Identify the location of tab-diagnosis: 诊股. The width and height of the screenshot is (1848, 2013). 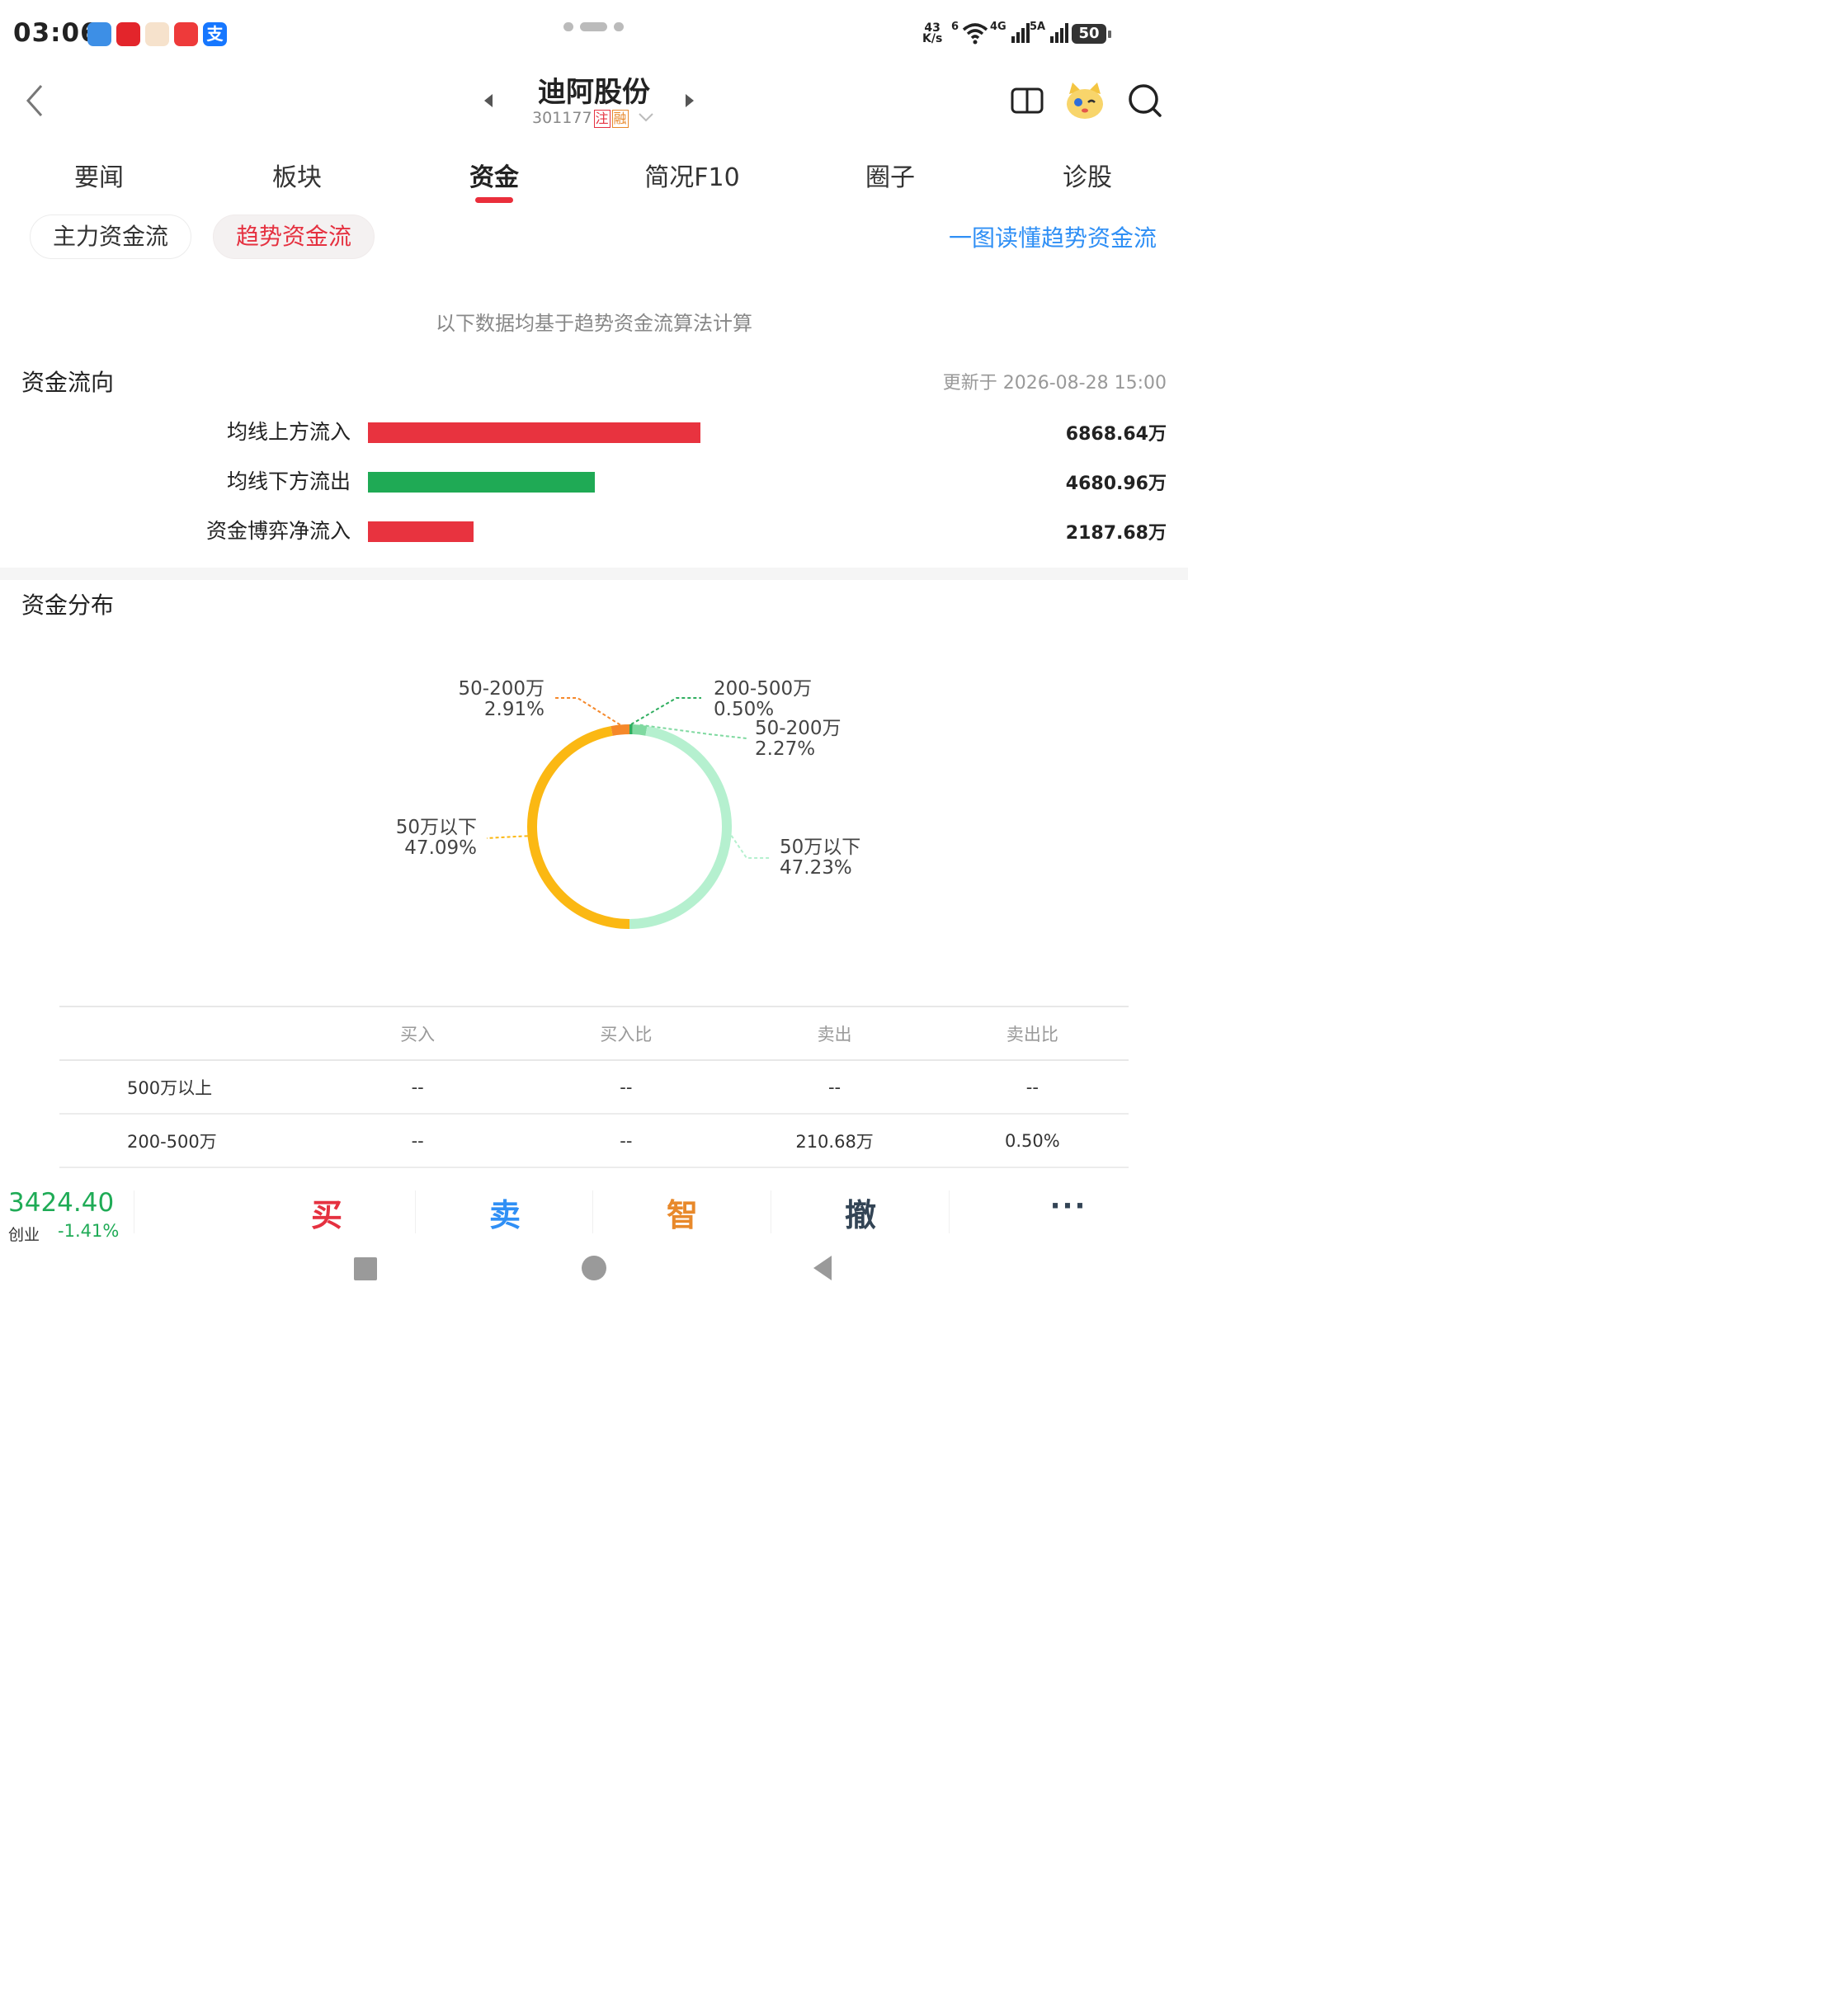
(1087, 175).